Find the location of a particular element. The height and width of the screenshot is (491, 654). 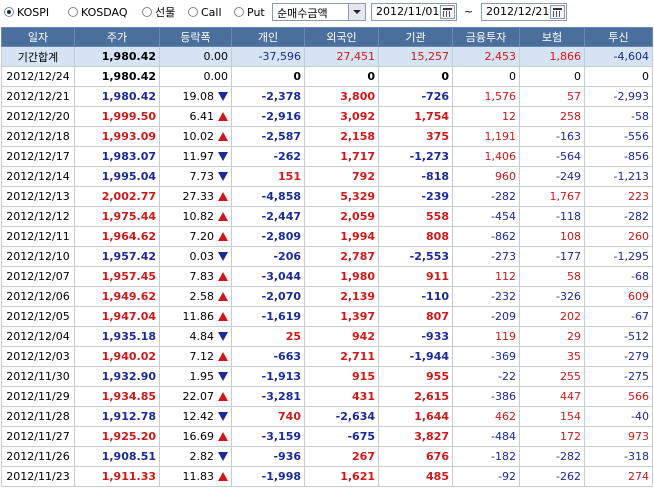

table-row: 2012/12/24 1,980.42 0.00 0 0 0 0 0 0 is located at coordinates (327, 76).